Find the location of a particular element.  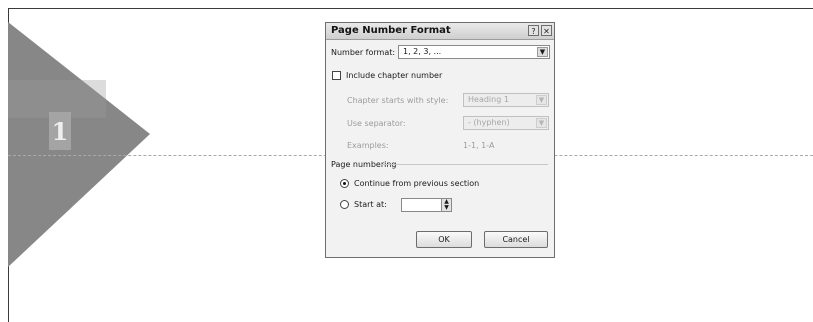

dialog-titlebar: Page Number Format ? ✕ is located at coordinates (440, 31).